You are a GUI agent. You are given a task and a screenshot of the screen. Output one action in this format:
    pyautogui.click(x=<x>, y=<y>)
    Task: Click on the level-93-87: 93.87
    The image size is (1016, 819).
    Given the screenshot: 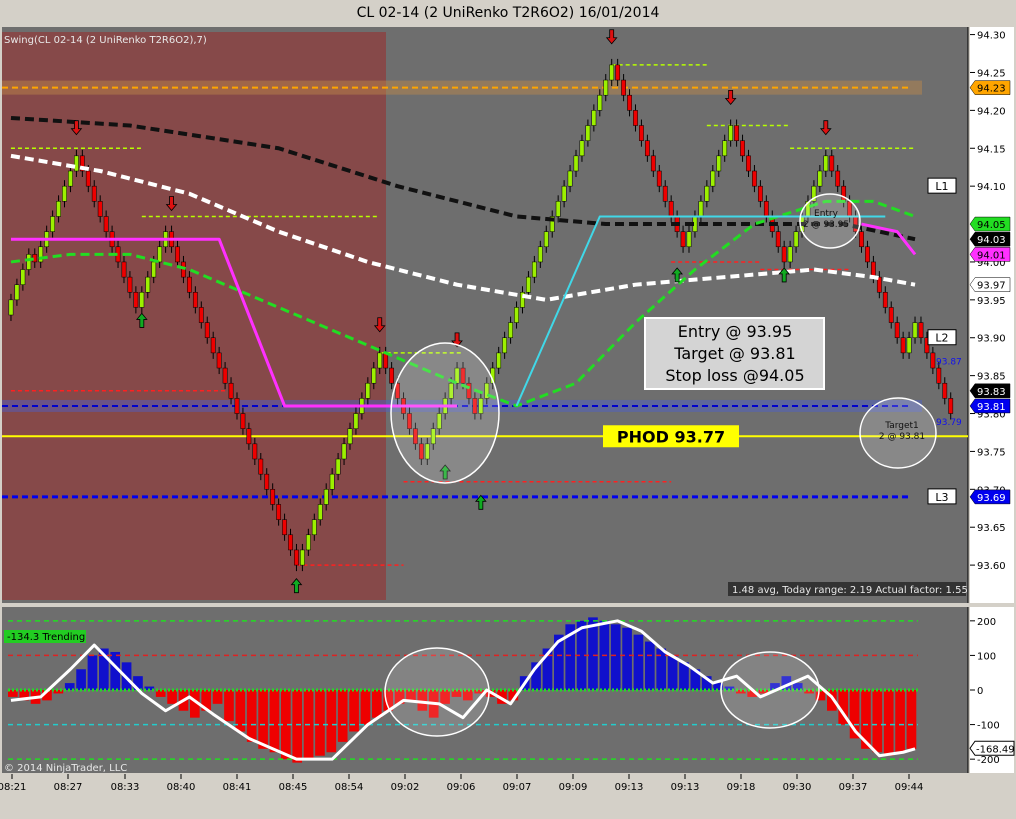 What is the action you would take?
    pyautogui.click(x=949, y=362)
    